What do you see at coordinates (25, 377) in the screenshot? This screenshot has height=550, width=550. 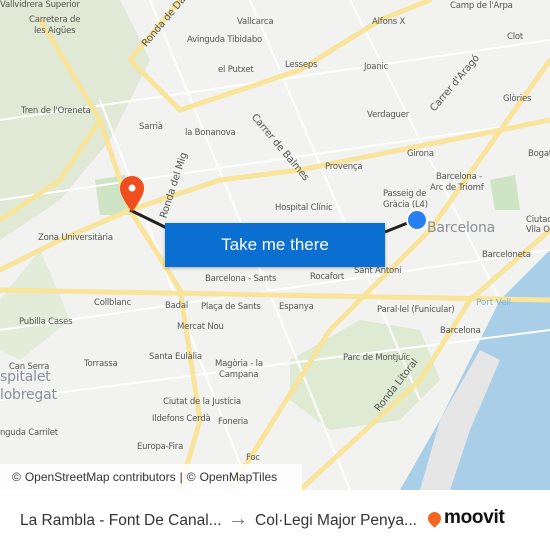 I see `map-label: spitalet` at bounding box center [25, 377].